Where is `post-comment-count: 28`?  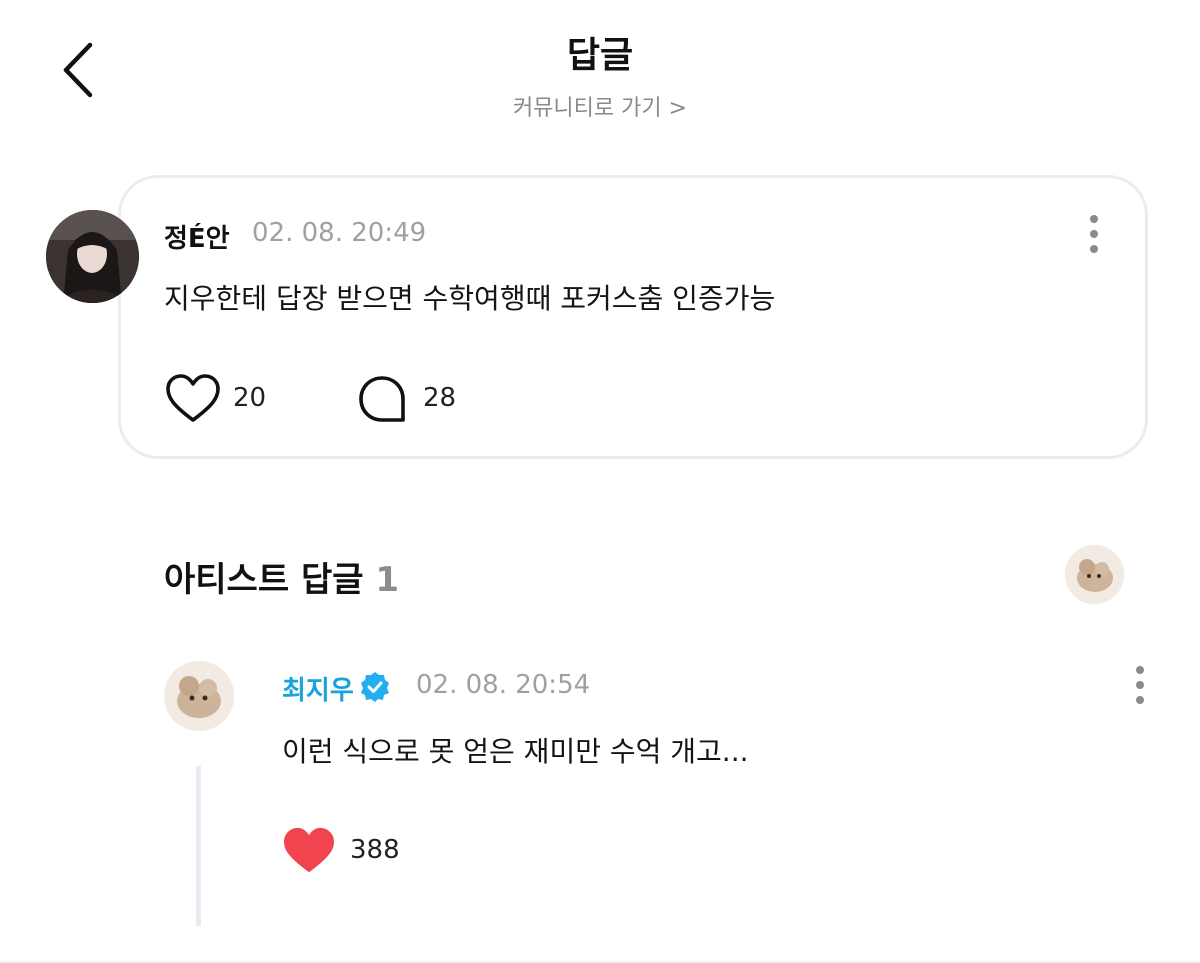
post-comment-count: 28 is located at coordinates (440, 398).